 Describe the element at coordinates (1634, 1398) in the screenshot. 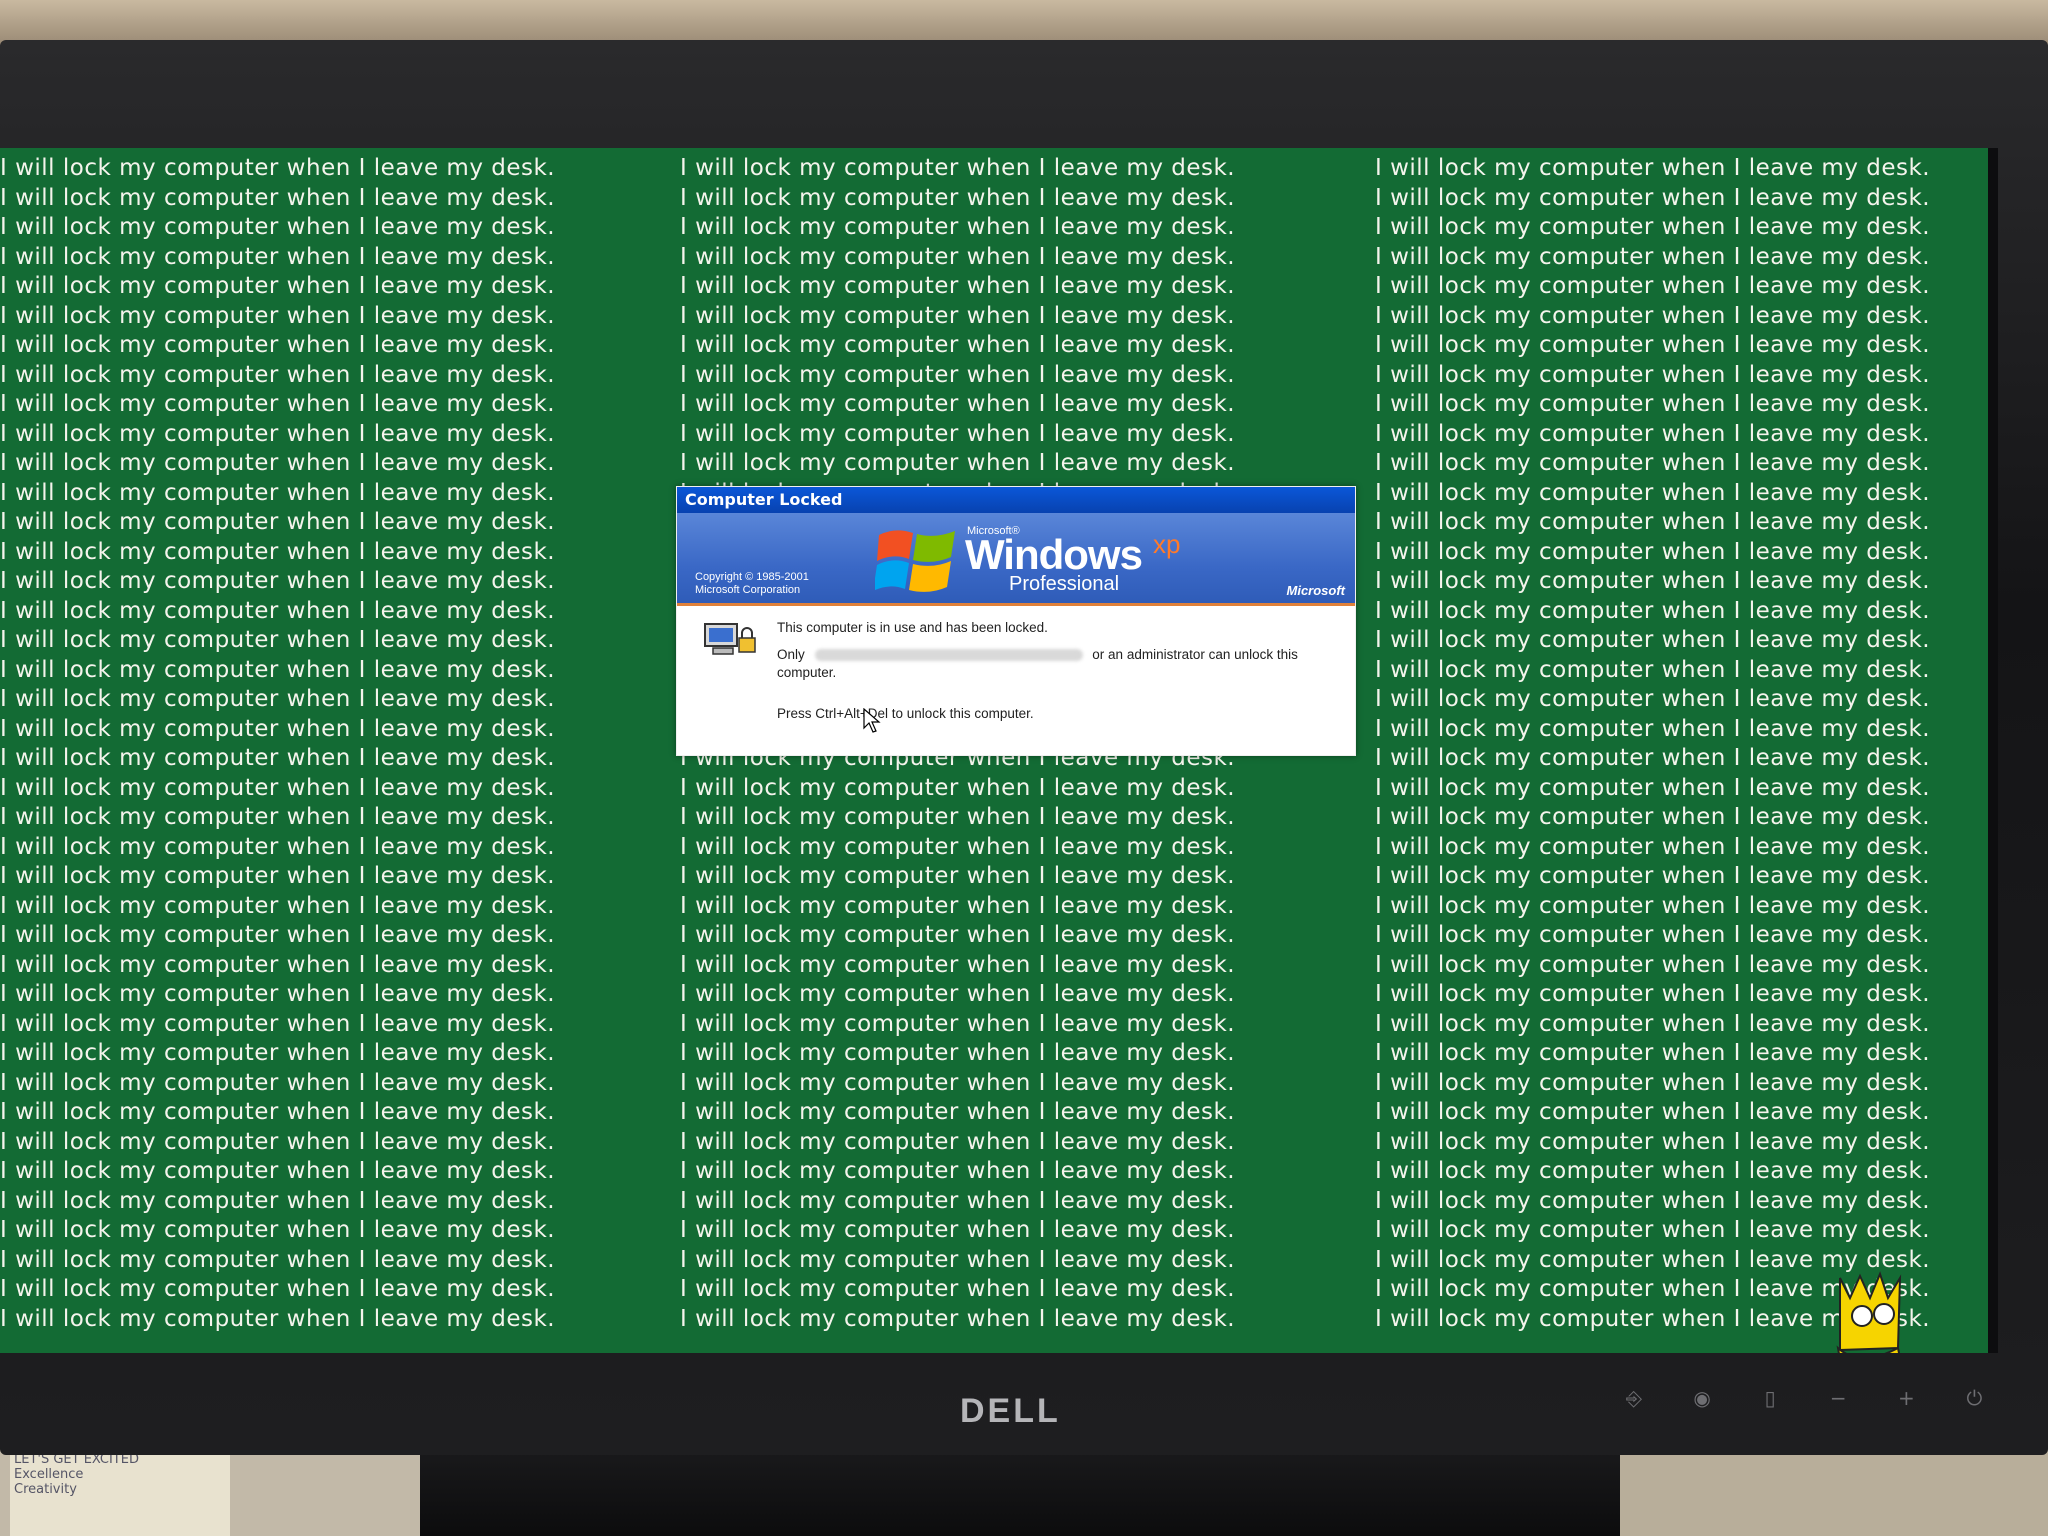

I see `input-source-button-icon: ⎆` at that location.